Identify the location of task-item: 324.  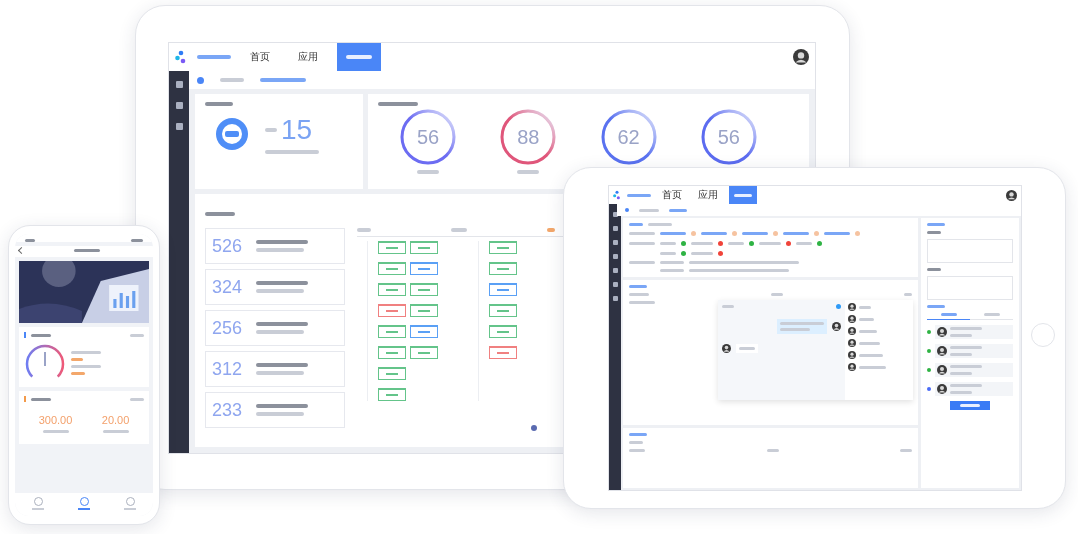
(275, 287).